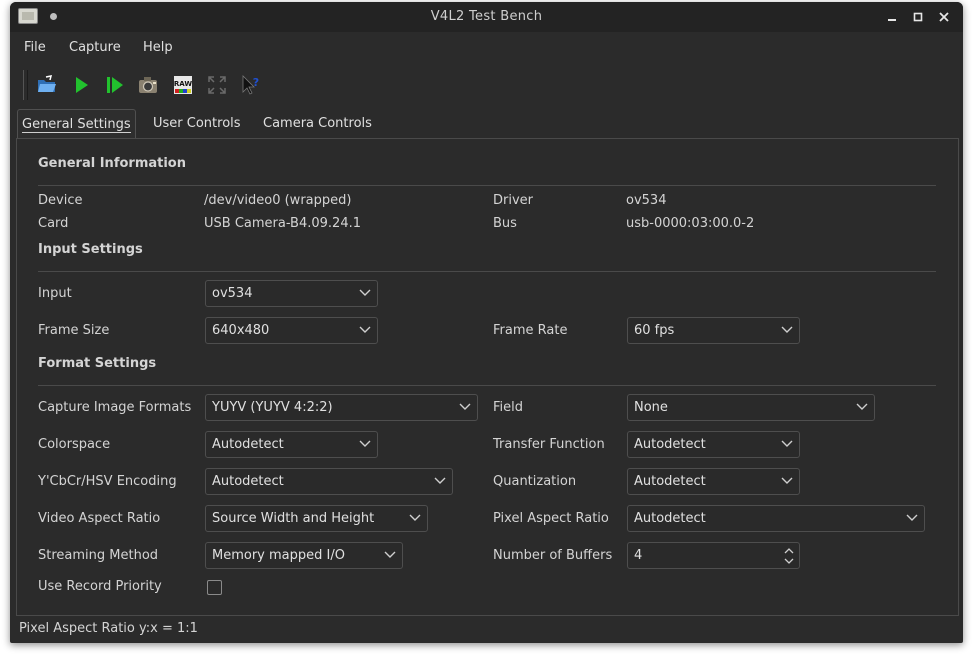 The width and height of the screenshot is (973, 657). I want to click on video-aspect-value: Source Width and Height, so click(293, 518).